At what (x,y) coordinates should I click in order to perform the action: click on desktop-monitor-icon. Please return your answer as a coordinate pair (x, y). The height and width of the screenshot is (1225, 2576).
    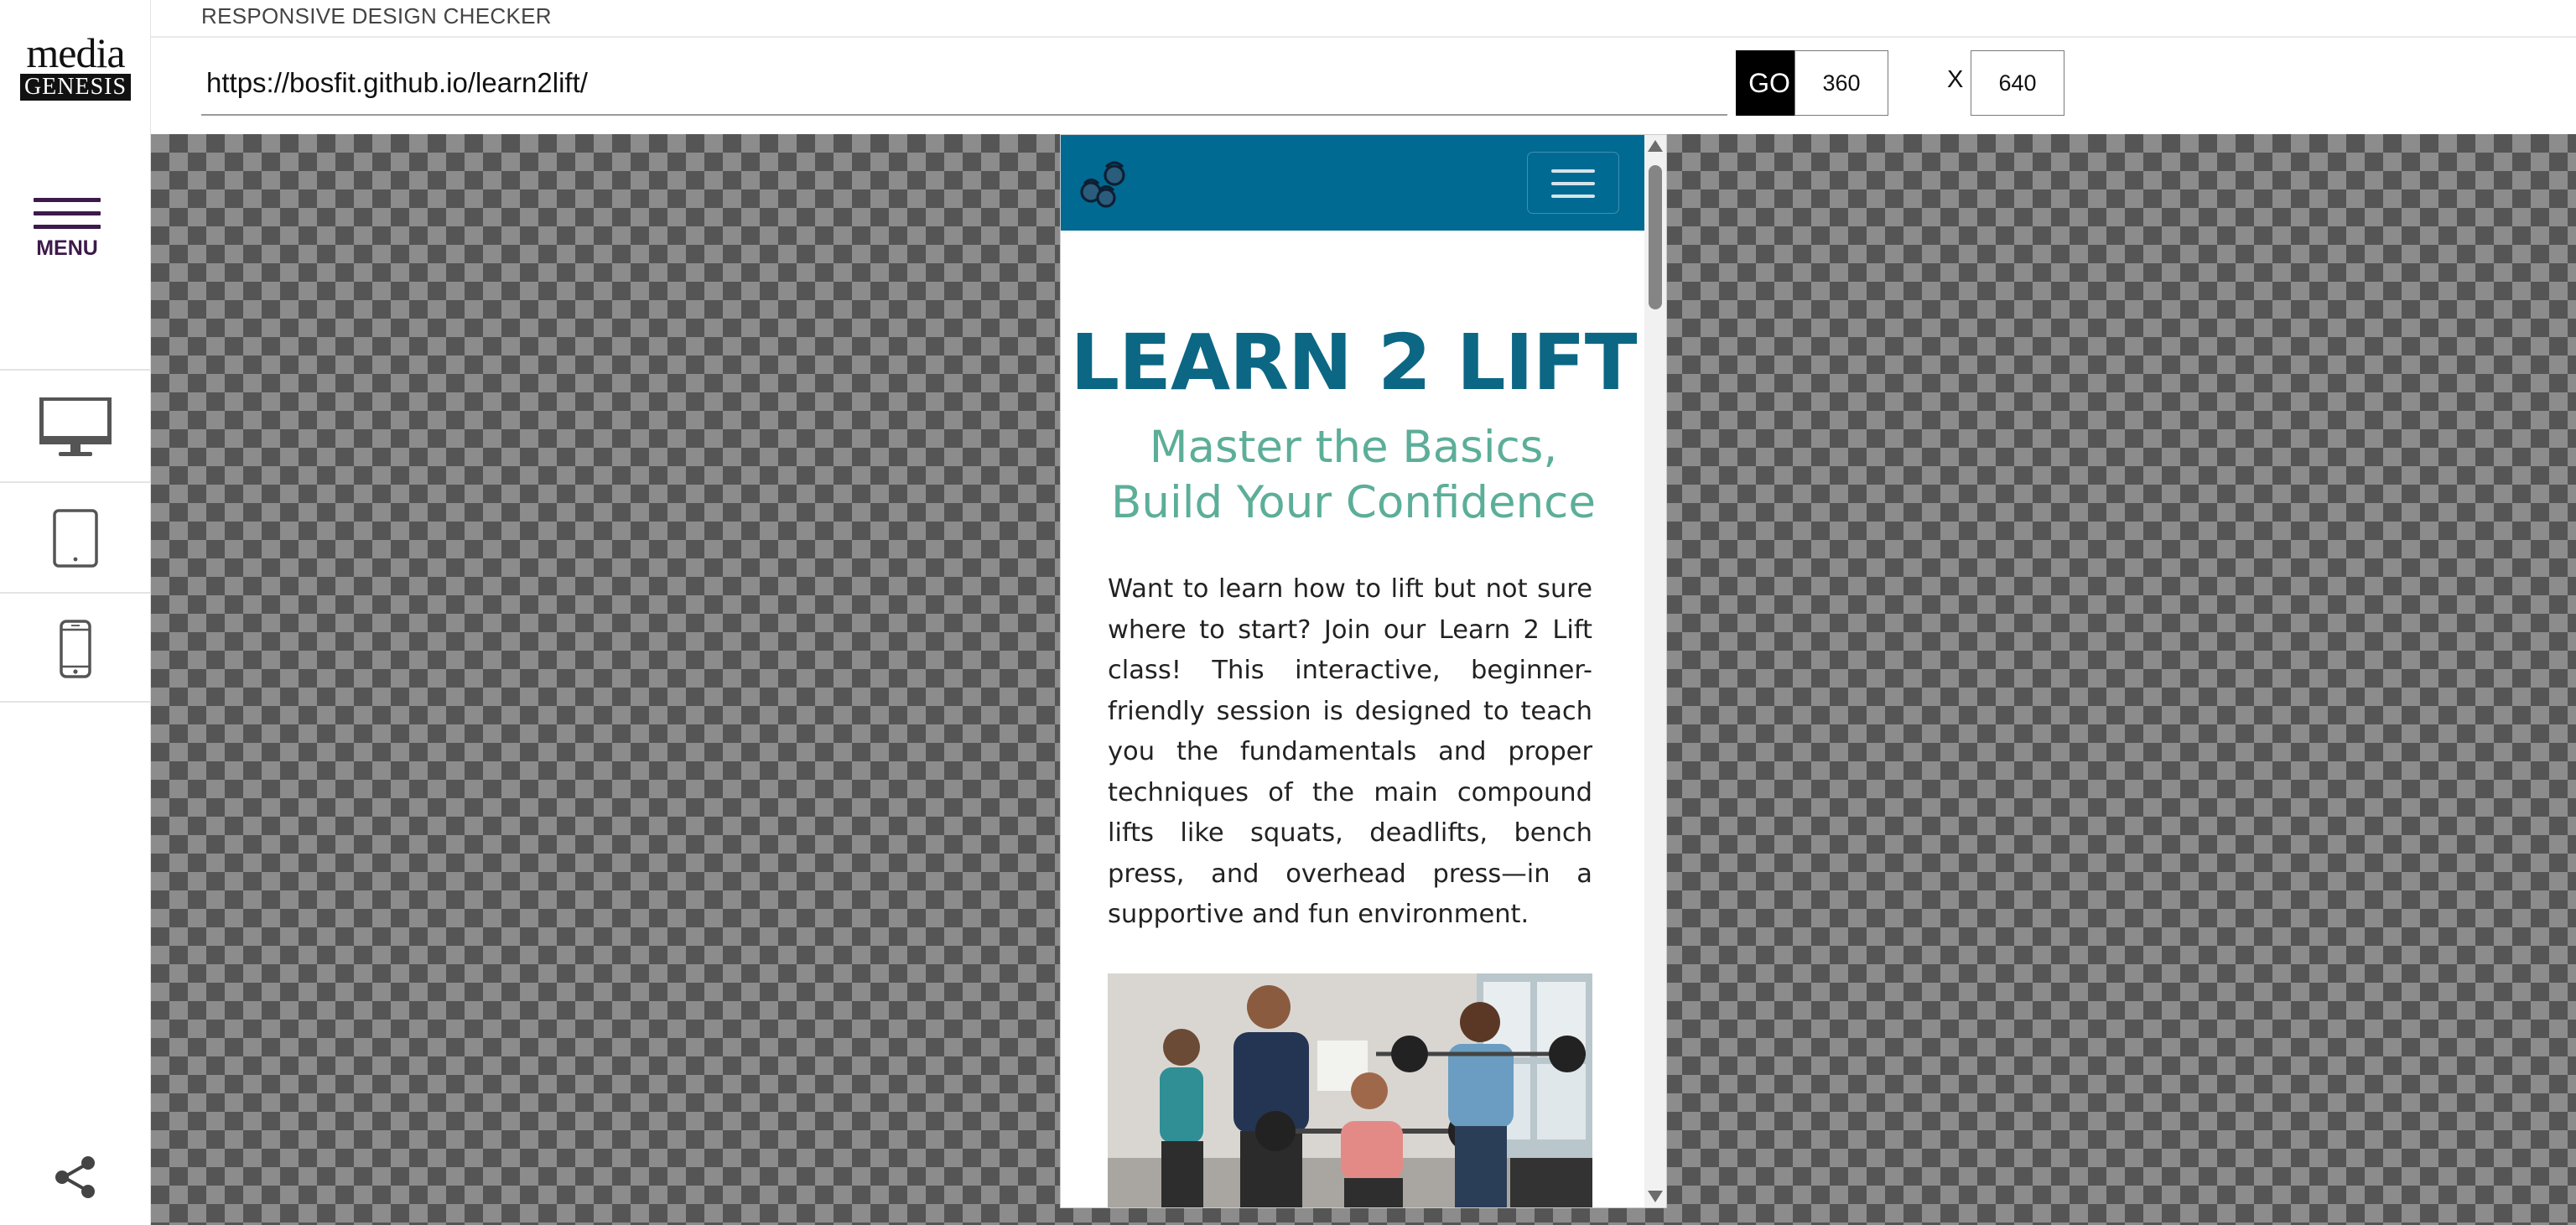
    Looking at the image, I should click on (75, 426).